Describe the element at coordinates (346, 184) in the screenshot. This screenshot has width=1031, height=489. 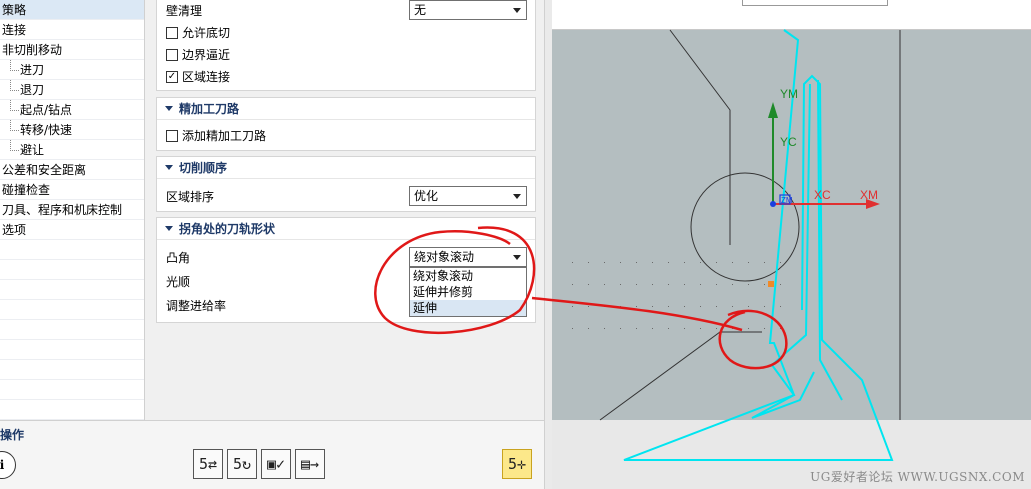
I see `cut-order-group: 切削顺序 区域排序 优化` at that location.